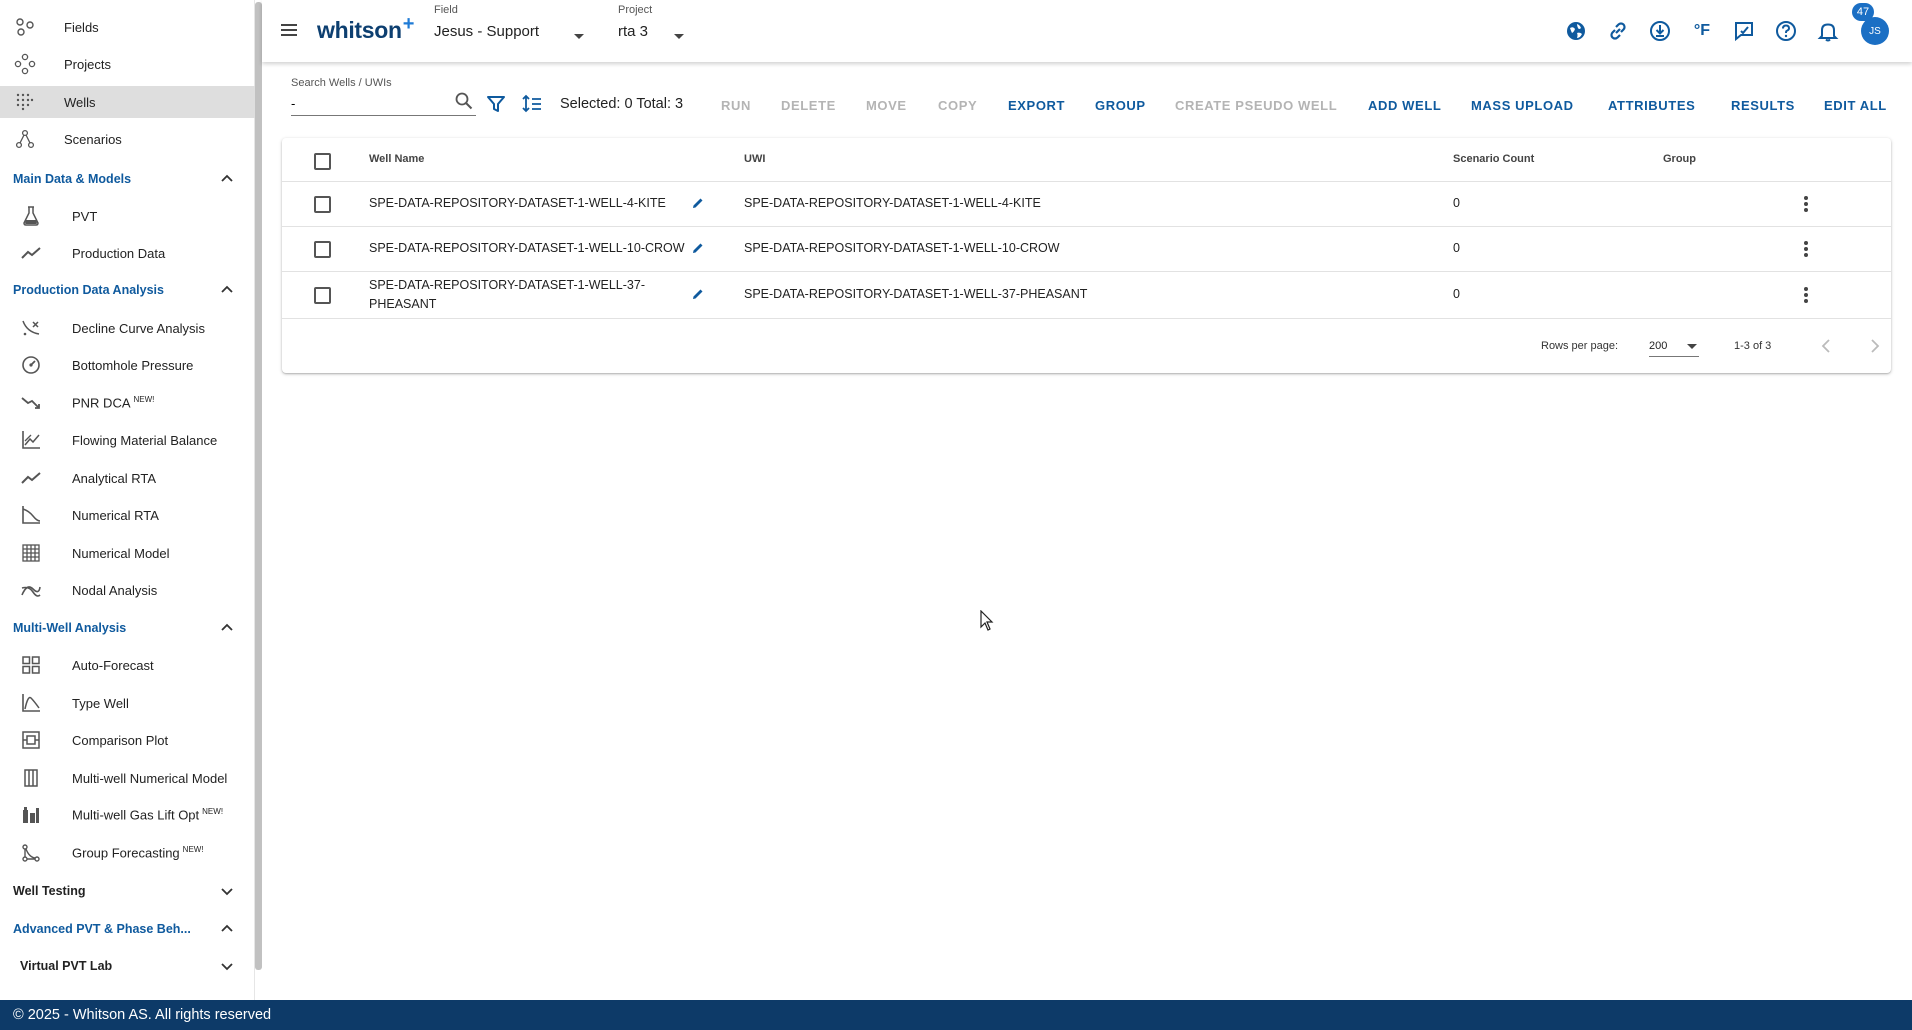 The image size is (1912, 1030). I want to click on section-well-testing: Well Testing, so click(127, 891).